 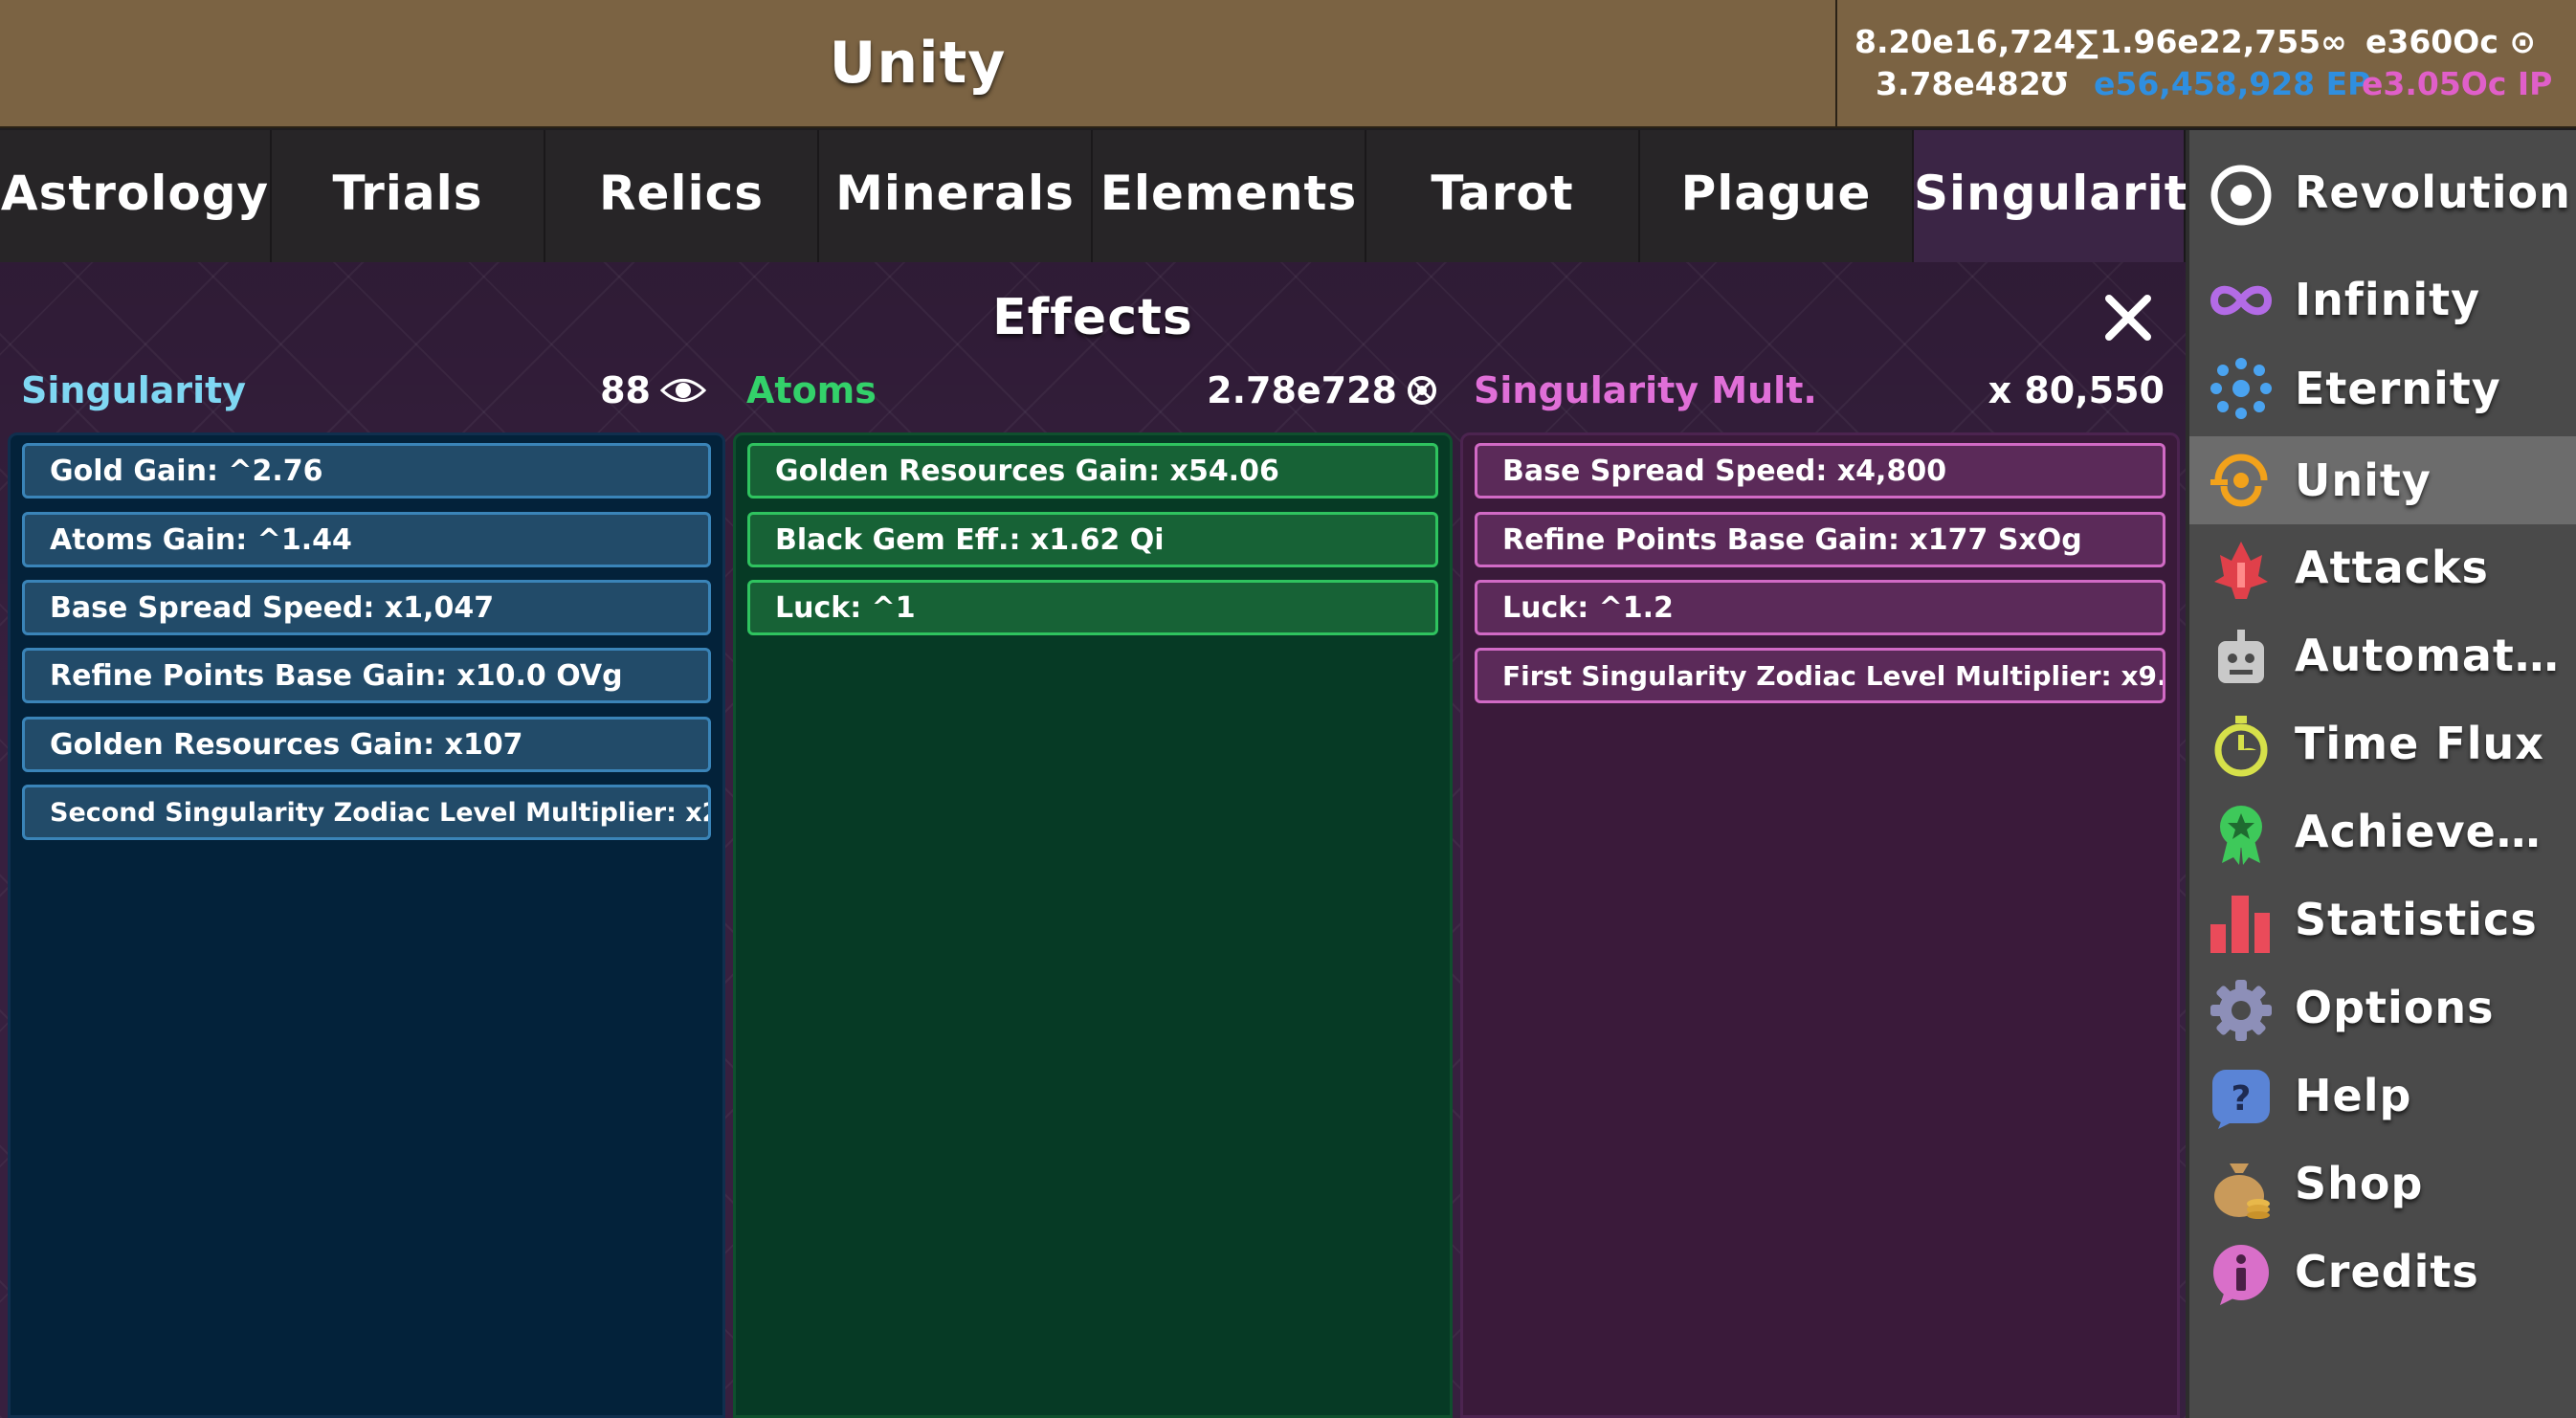 I want to click on sidebar-item-label: Revolution, so click(x=2433, y=192).